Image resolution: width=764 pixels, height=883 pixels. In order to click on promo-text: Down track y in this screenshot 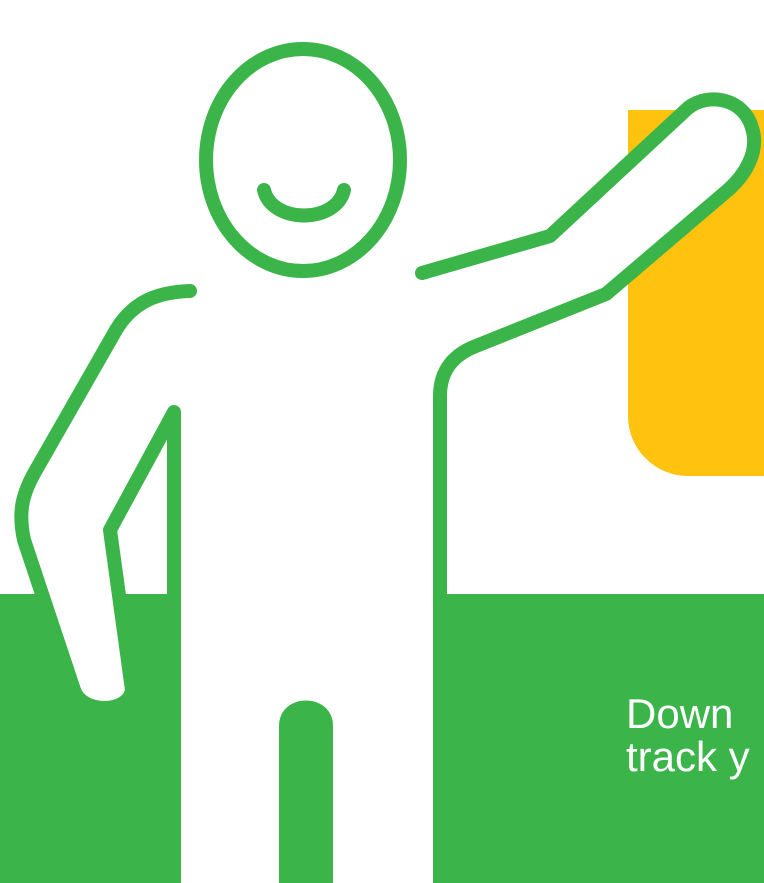, I will do `click(688, 735)`.